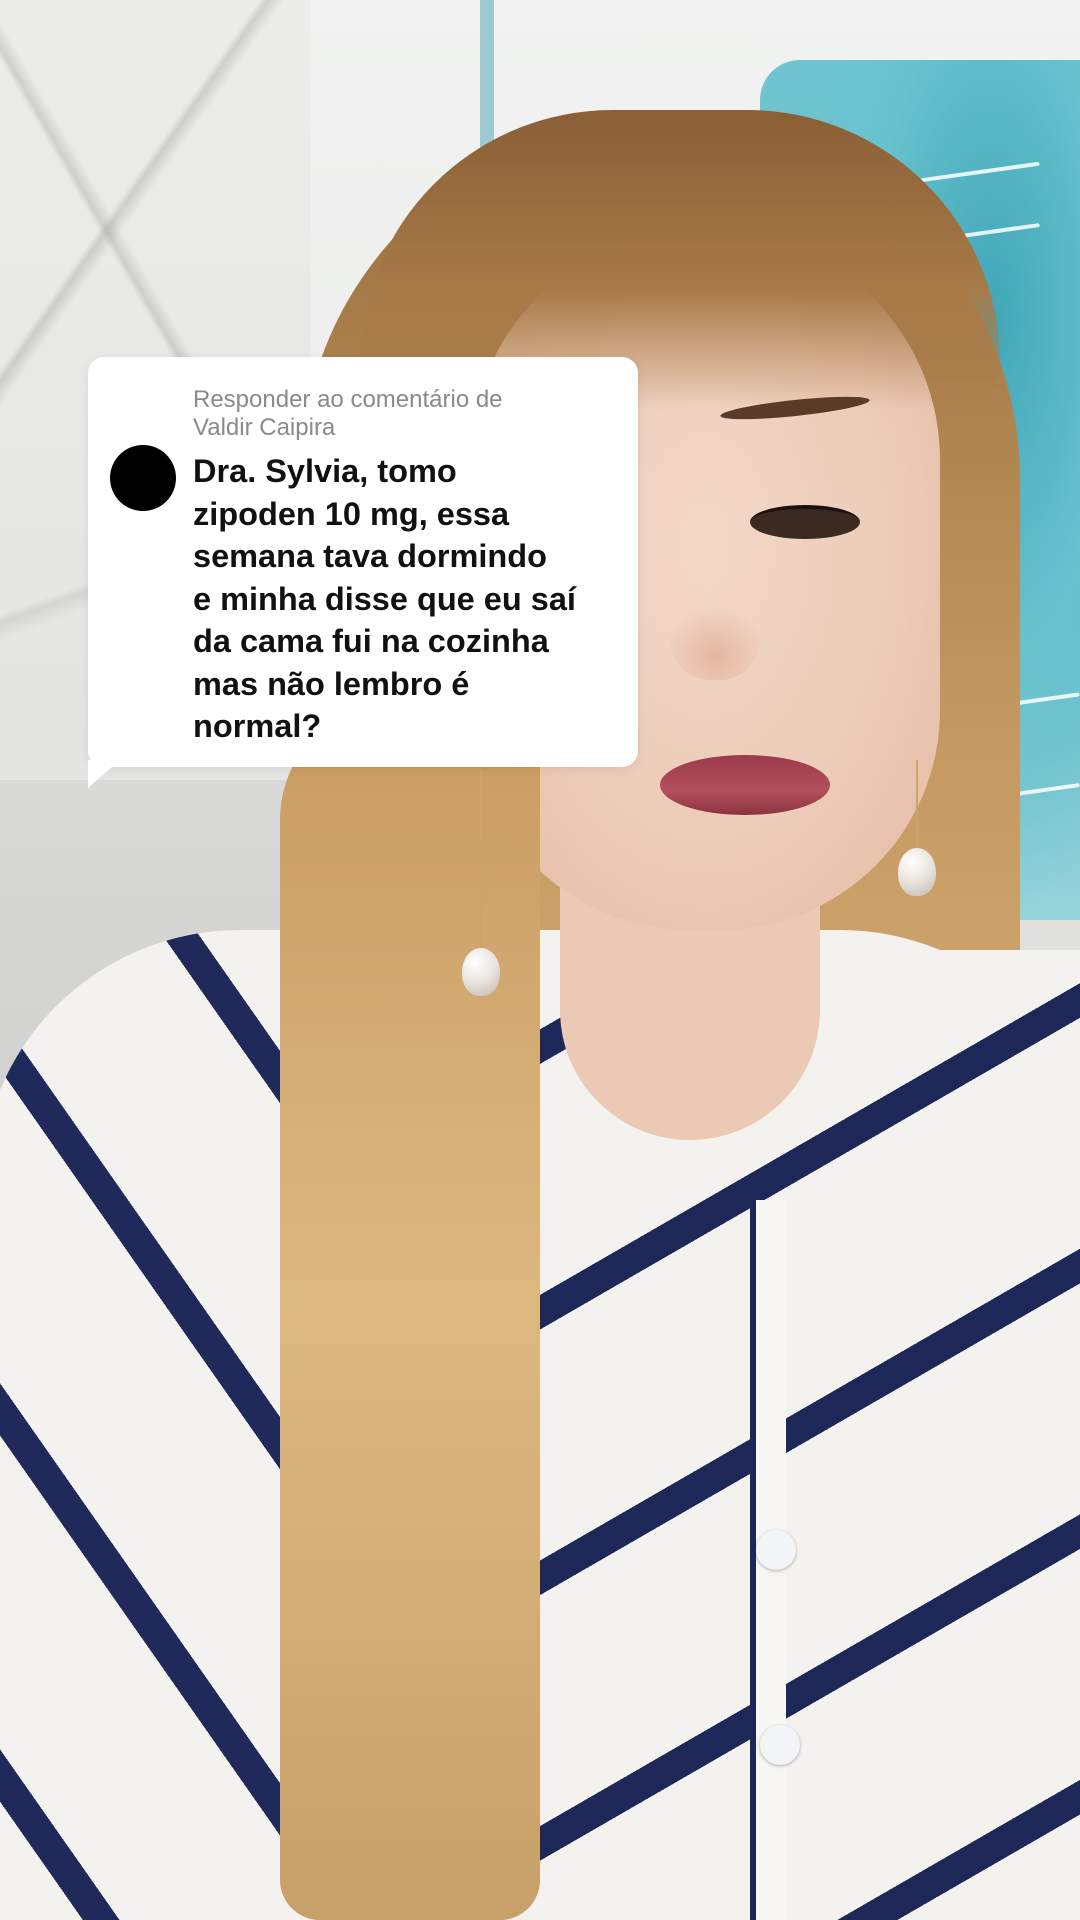  Describe the element at coordinates (715, 640) in the screenshot. I see `nose` at that location.